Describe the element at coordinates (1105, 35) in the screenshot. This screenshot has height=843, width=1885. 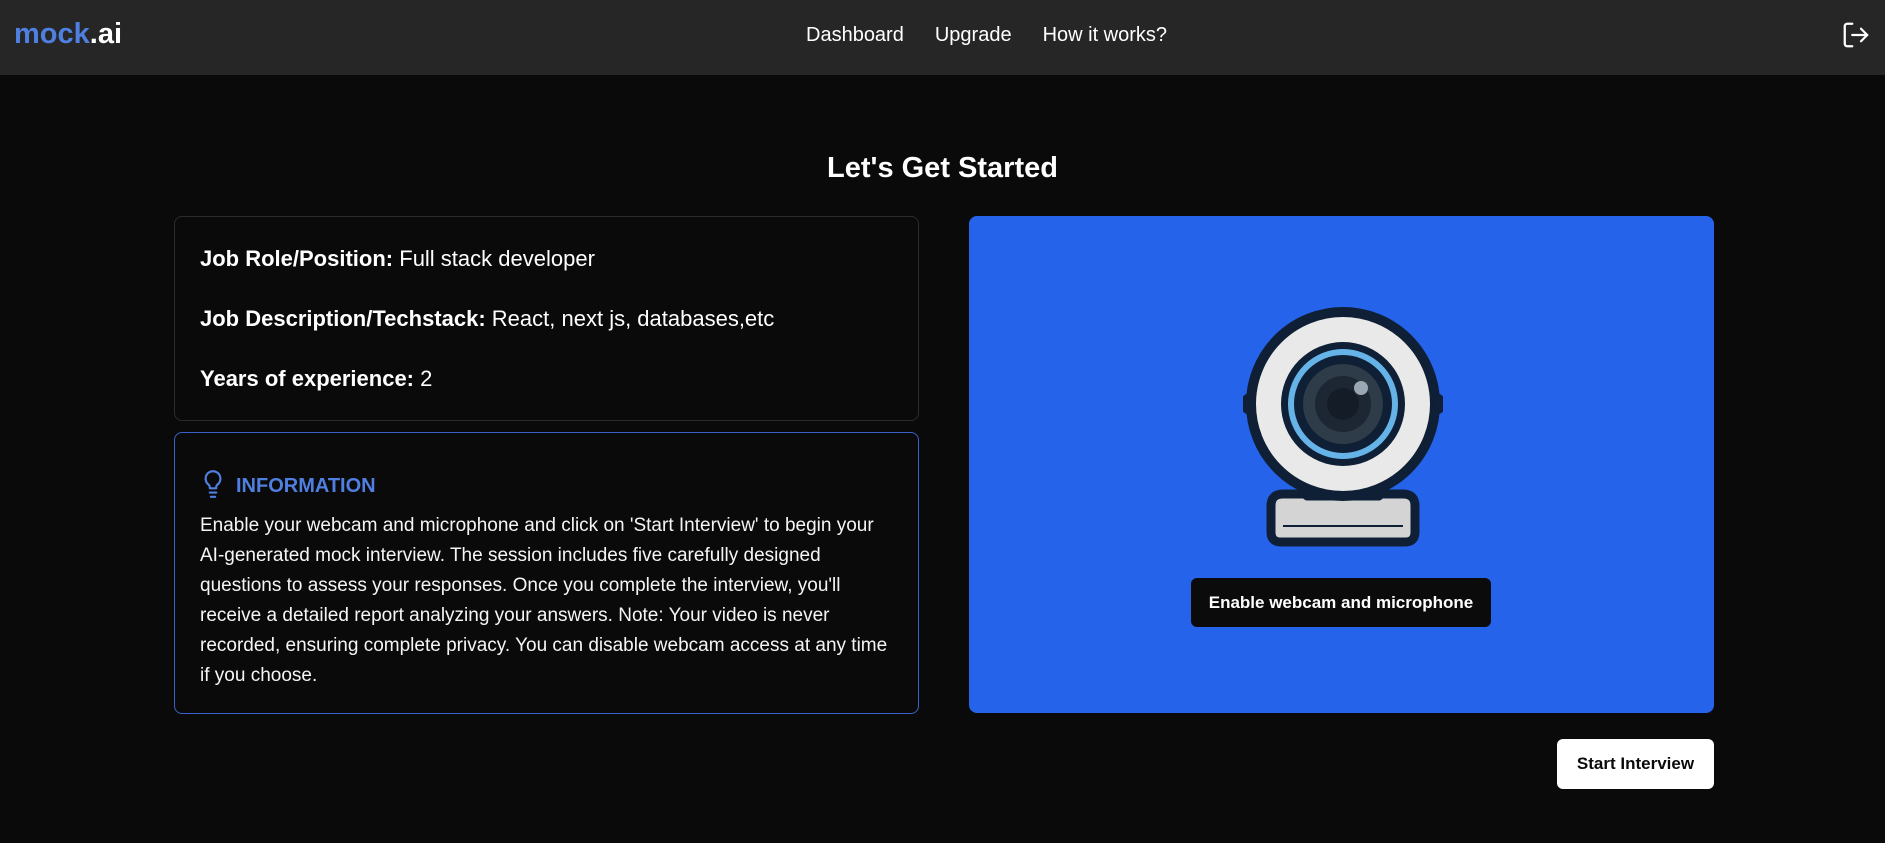
I see `nav-how-it-works: How it works?` at that location.